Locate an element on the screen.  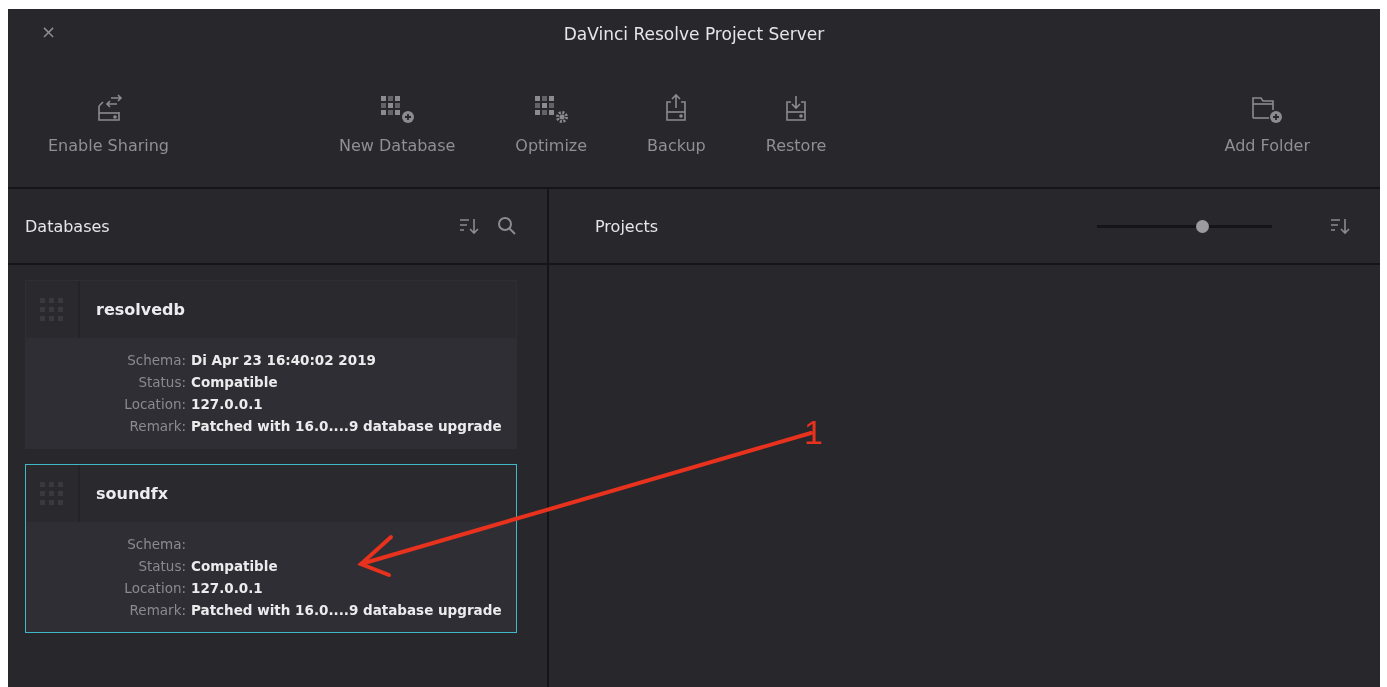
database-name: resolvedb is located at coordinates (140, 309).